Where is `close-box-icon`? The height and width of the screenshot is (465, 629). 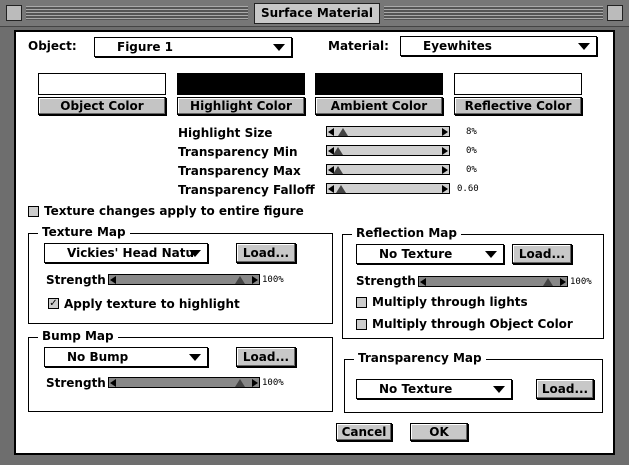 close-box-icon is located at coordinates (14, 13).